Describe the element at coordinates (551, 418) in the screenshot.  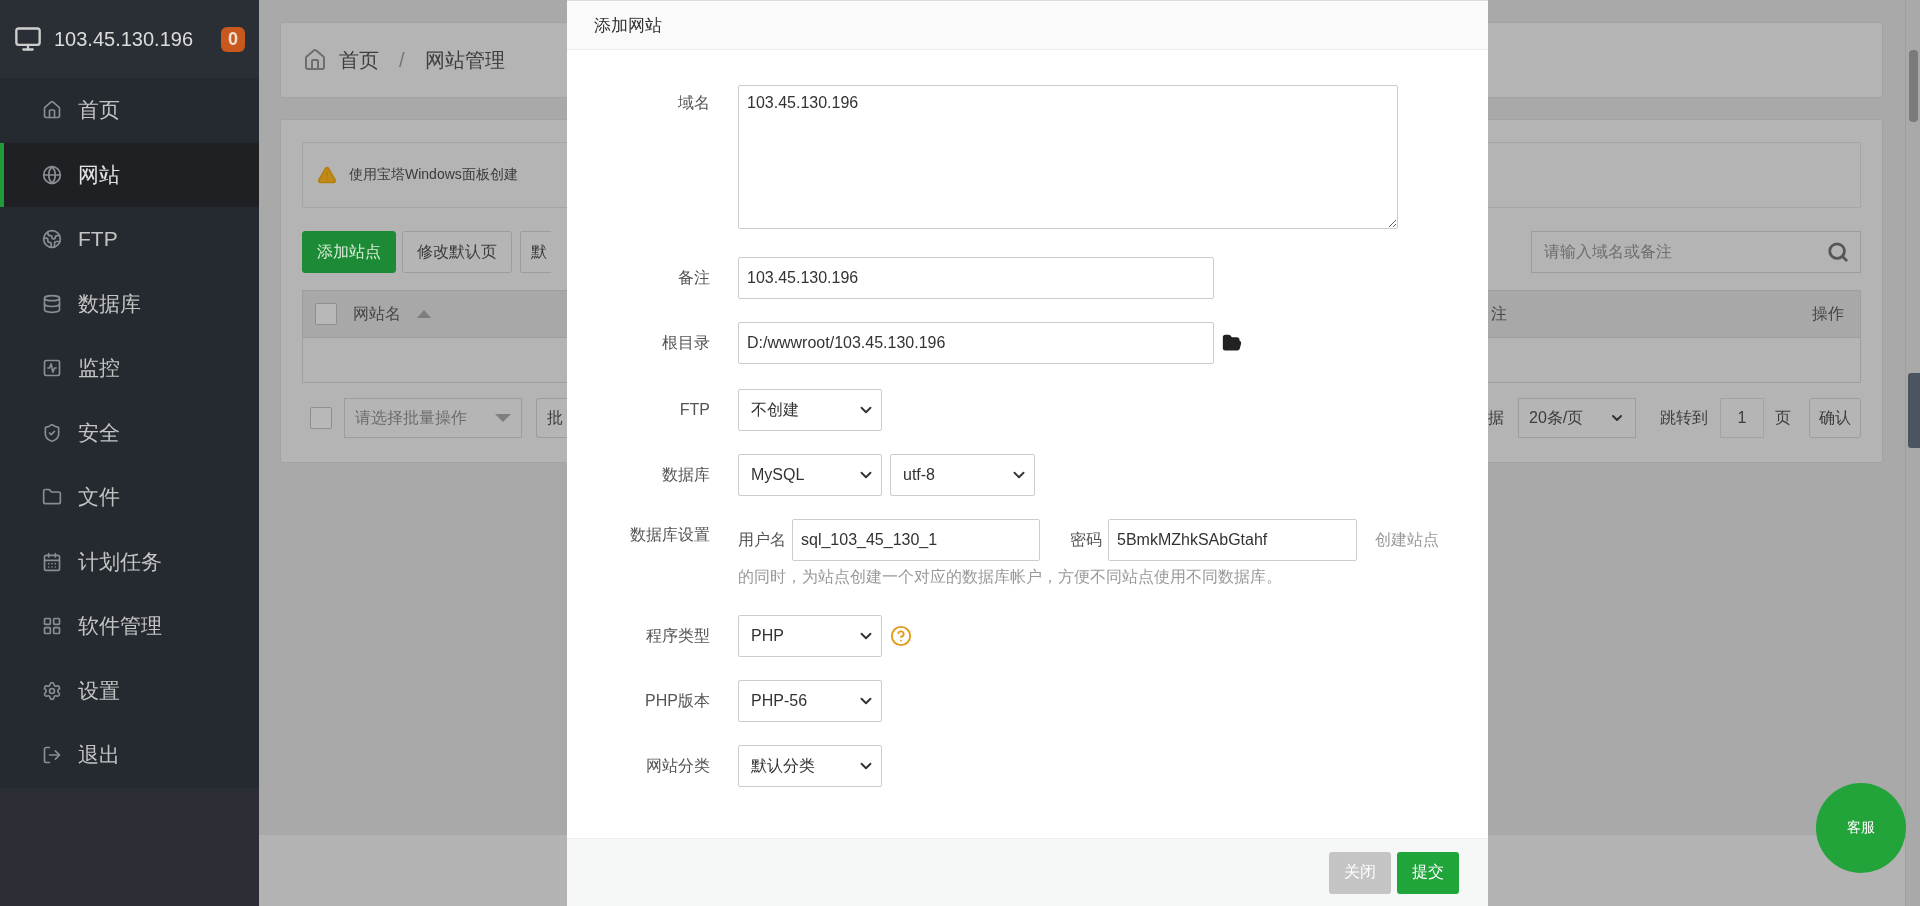
I see `batch-button: 批` at that location.